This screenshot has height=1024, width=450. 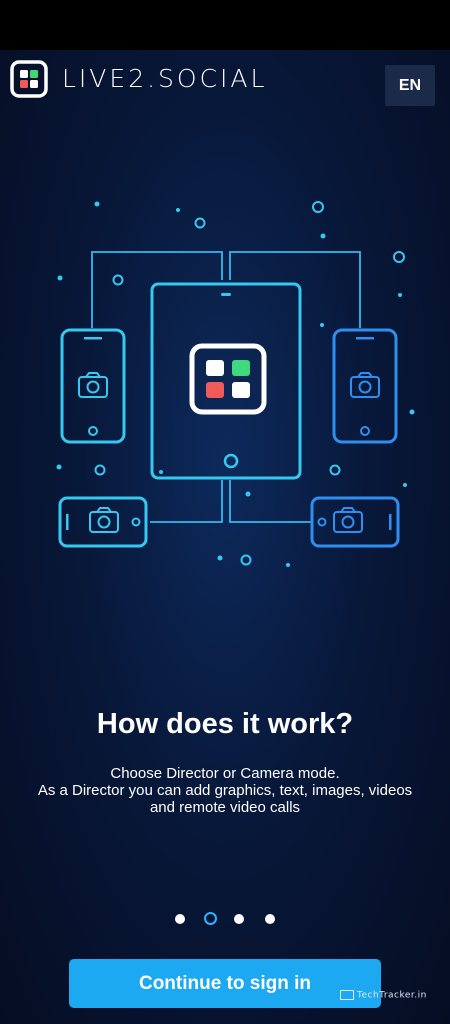 I want to click on brand-name: LIVE2.SOCIAL, so click(x=165, y=78).